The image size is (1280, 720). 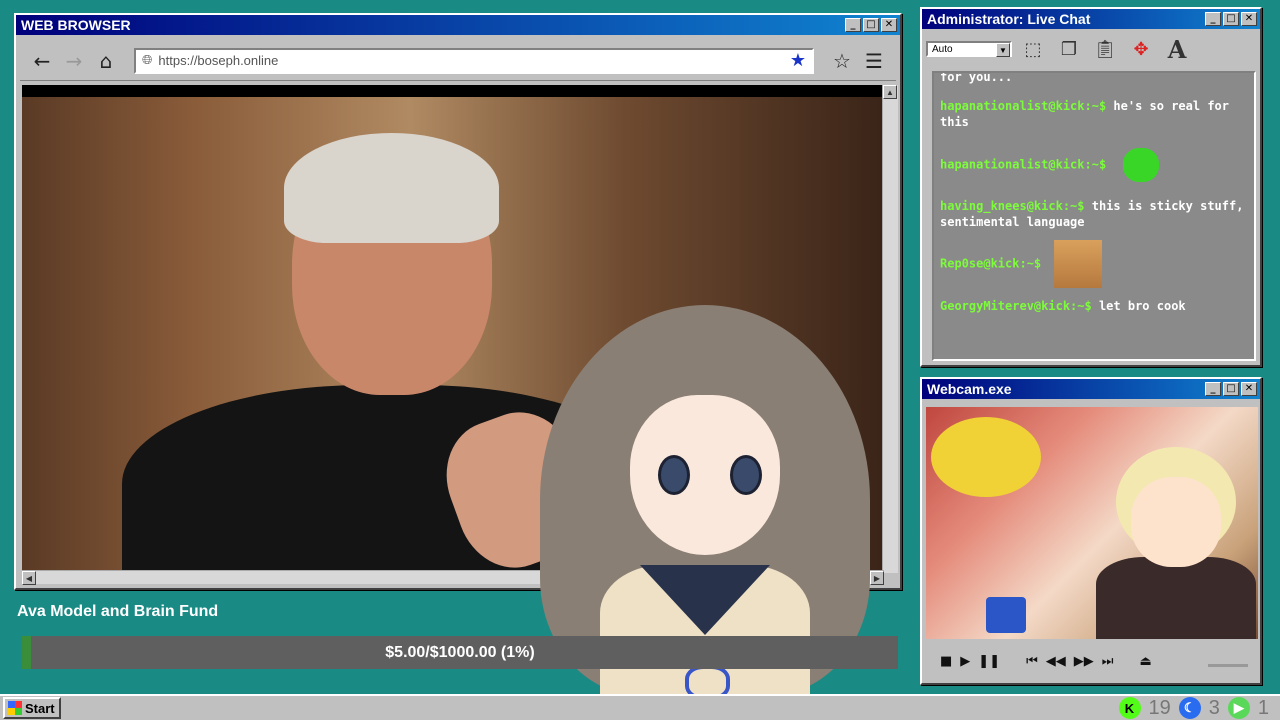 What do you see at coordinates (453, 91) in the screenshot?
I see `video-top-bar` at bounding box center [453, 91].